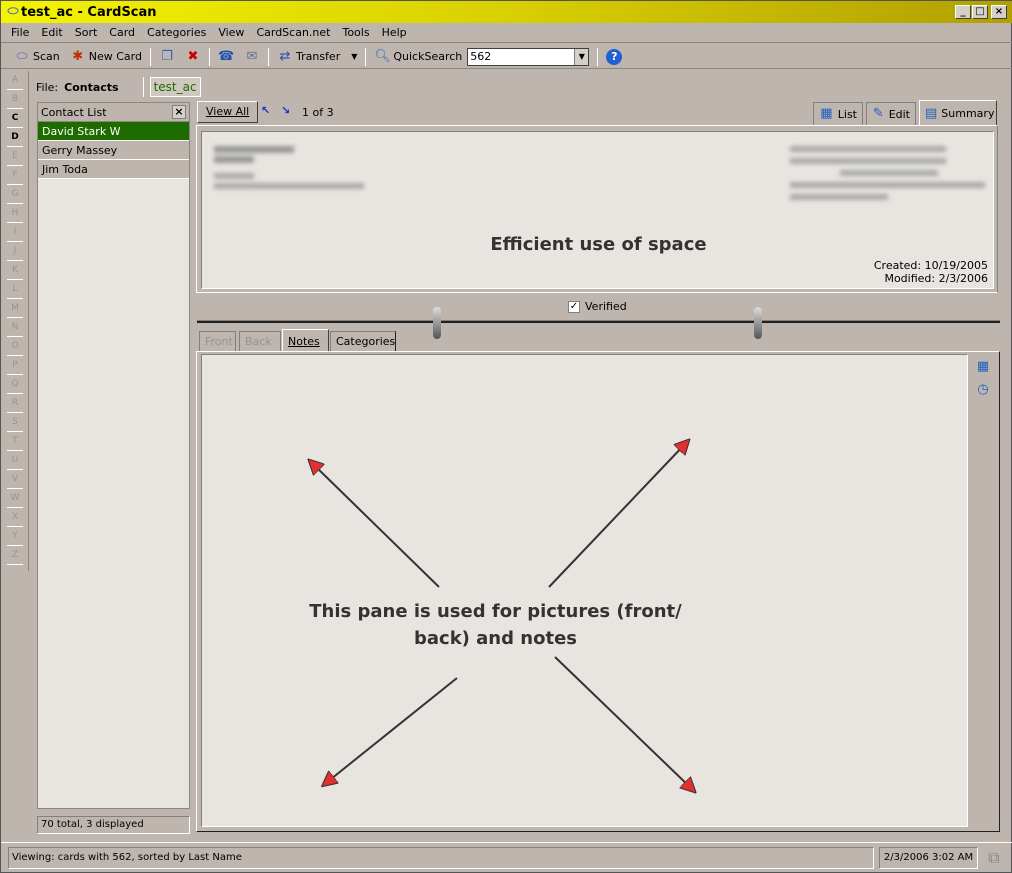 This screenshot has width=1012, height=873. I want to click on tab-front: Front, so click(217, 341).